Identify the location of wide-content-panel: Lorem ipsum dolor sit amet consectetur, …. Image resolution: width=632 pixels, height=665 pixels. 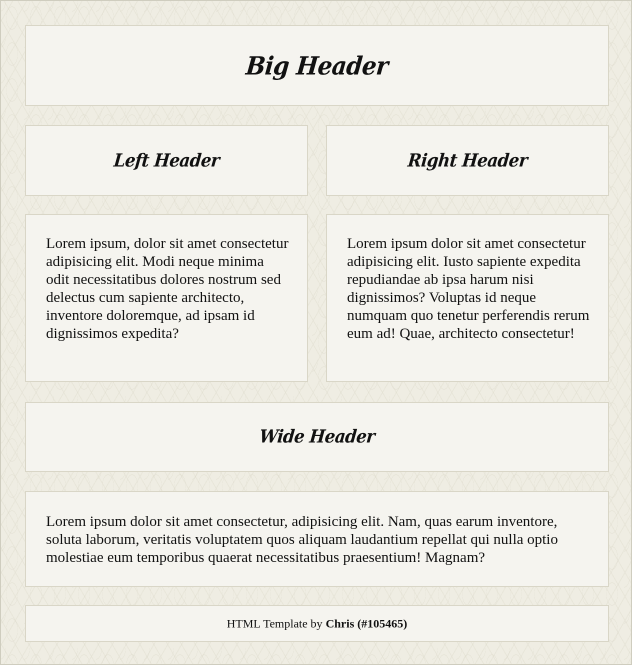
(317, 539).